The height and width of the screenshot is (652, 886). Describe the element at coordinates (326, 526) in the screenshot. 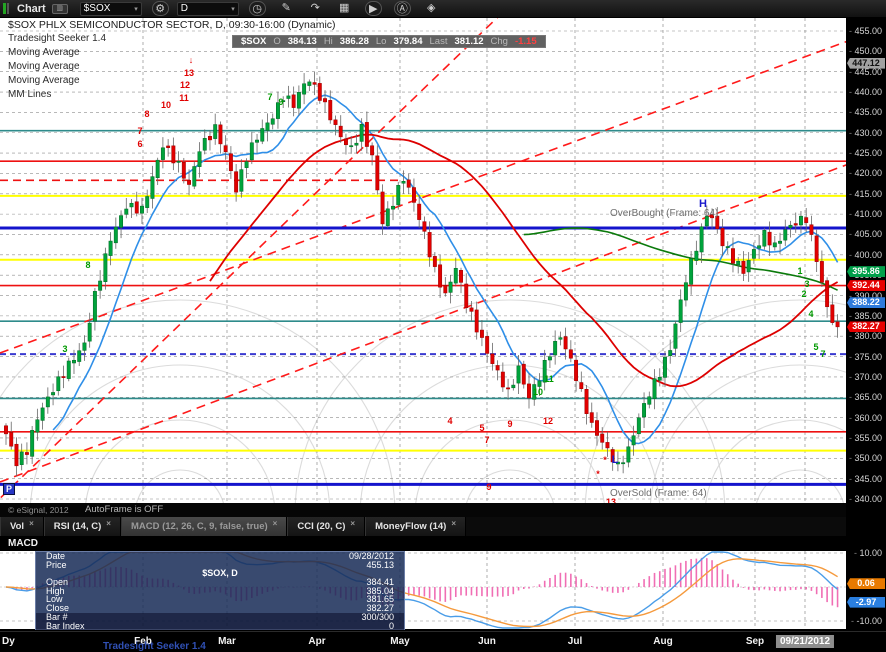

I see `tab-cci: CCI (20, C) ×` at that location.